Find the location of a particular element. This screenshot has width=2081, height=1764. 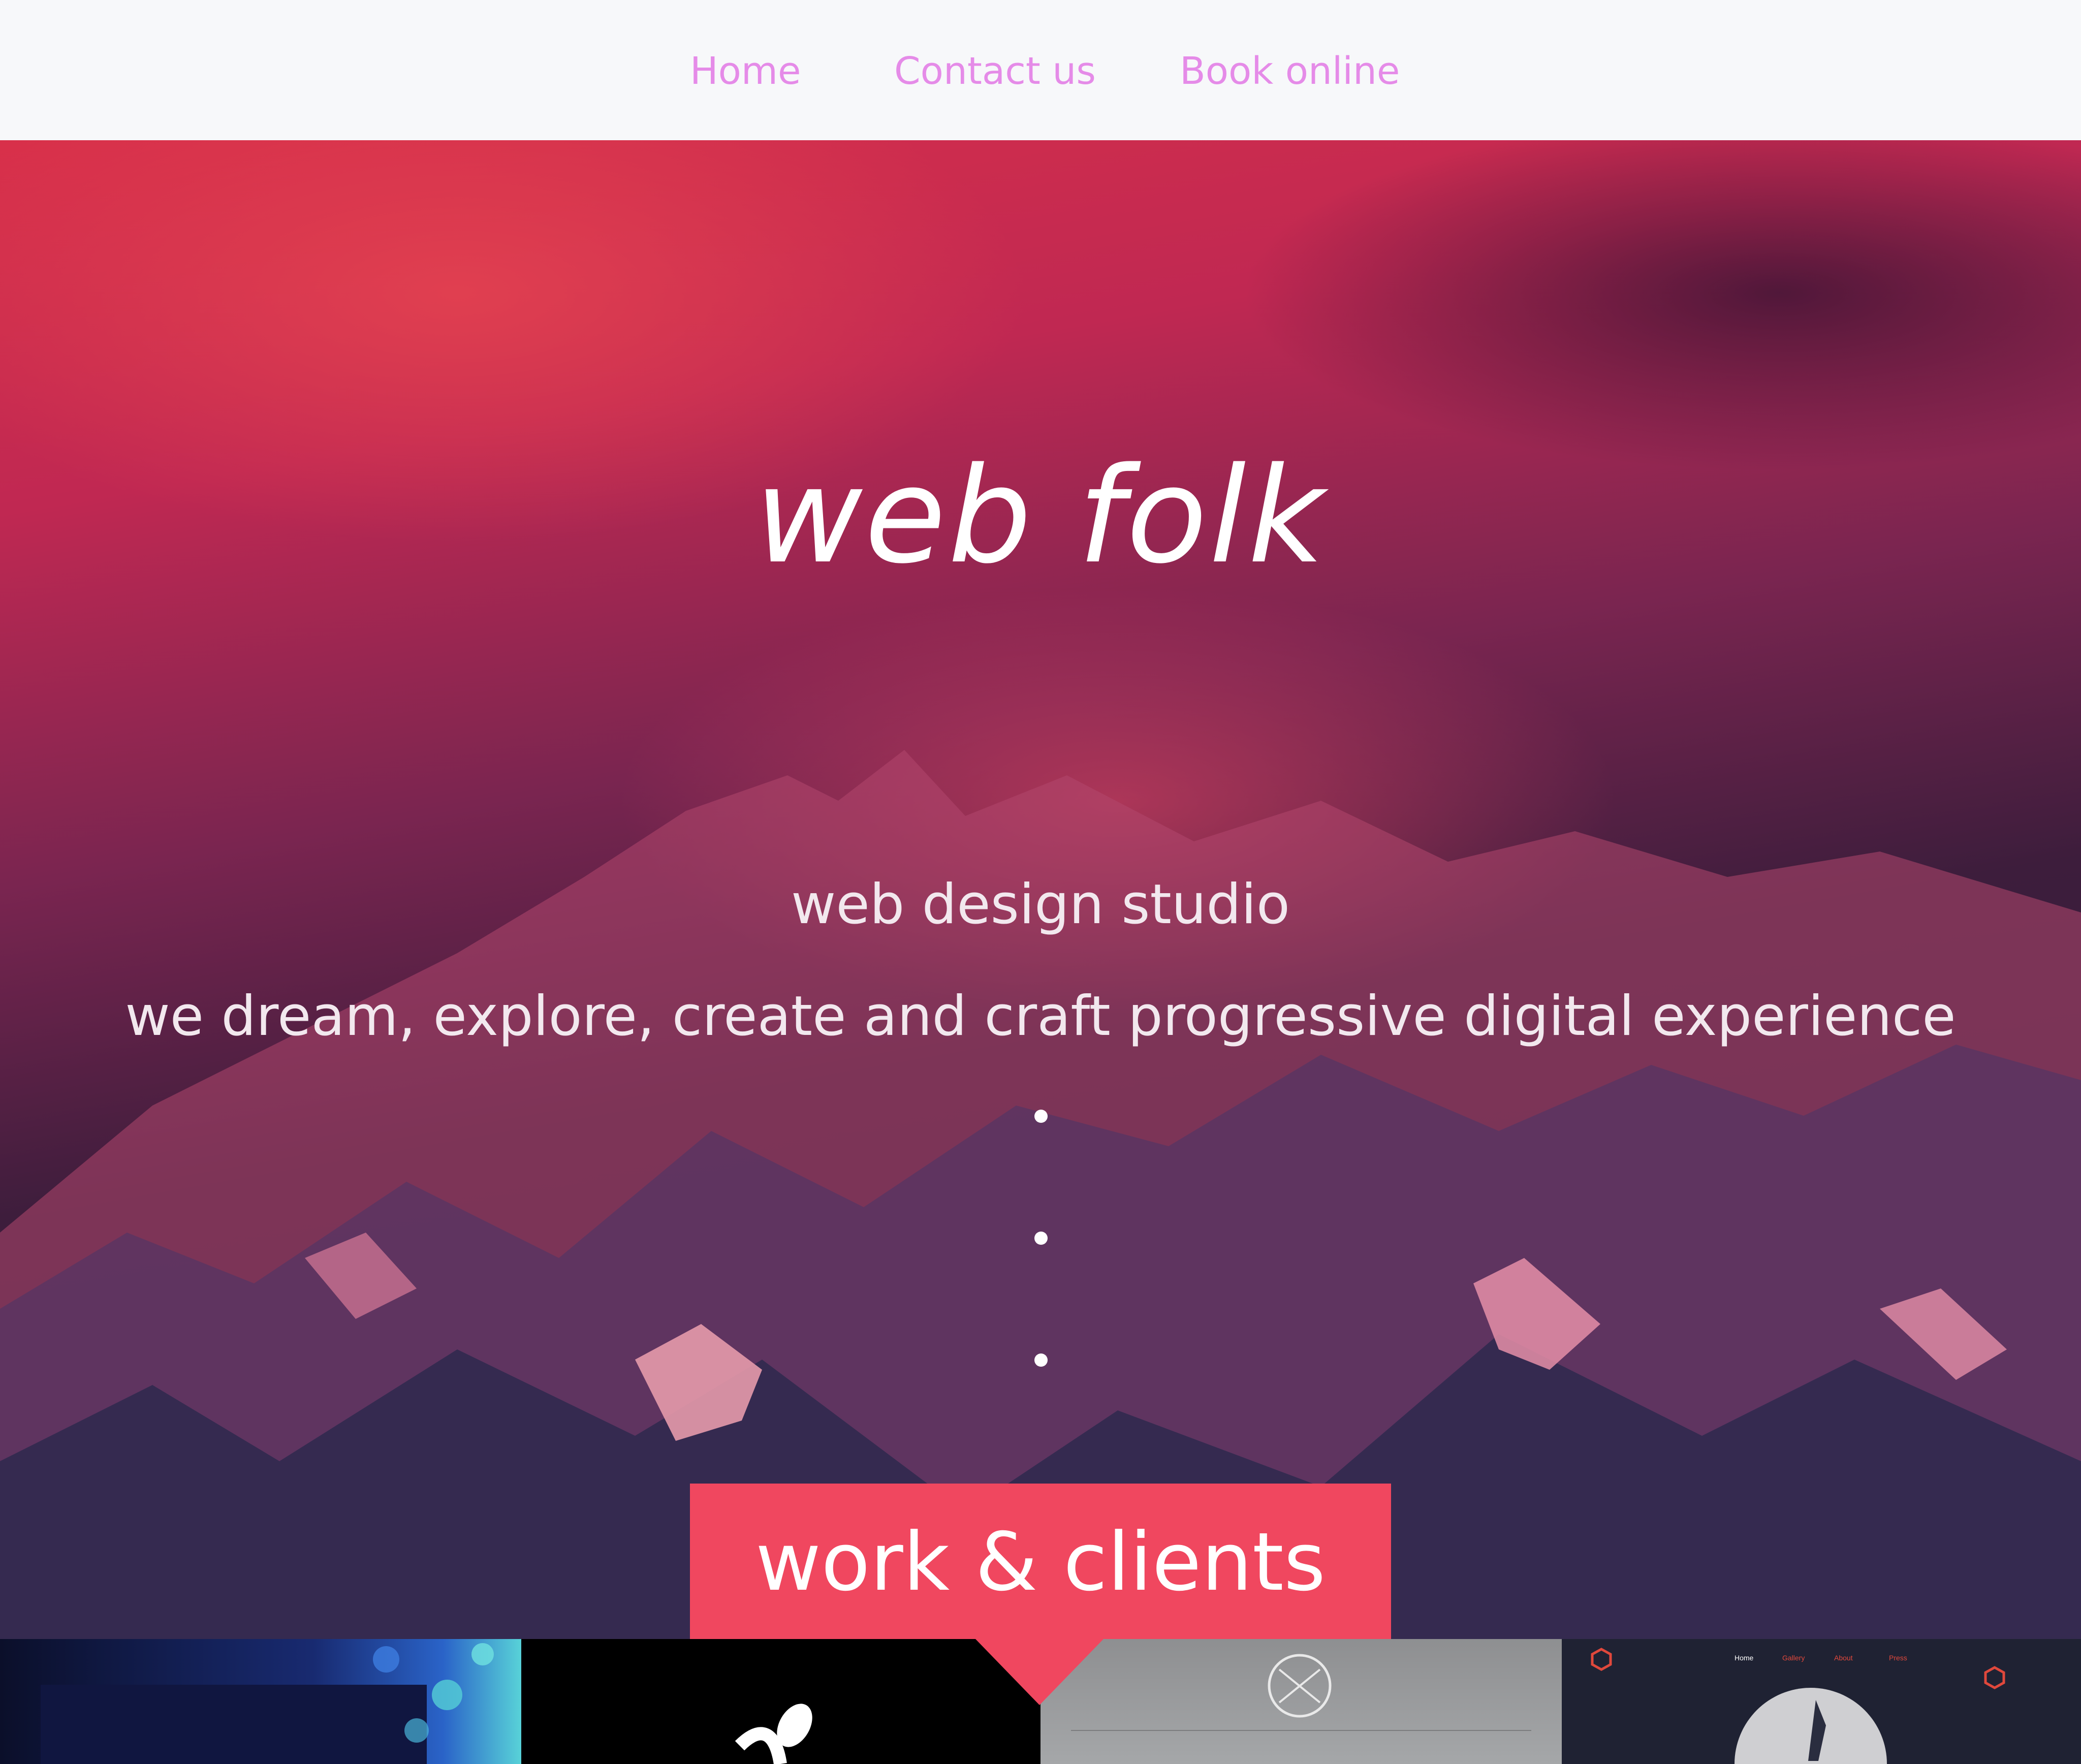

preview-nav-about: About is located at coordinates (1843, 1658).